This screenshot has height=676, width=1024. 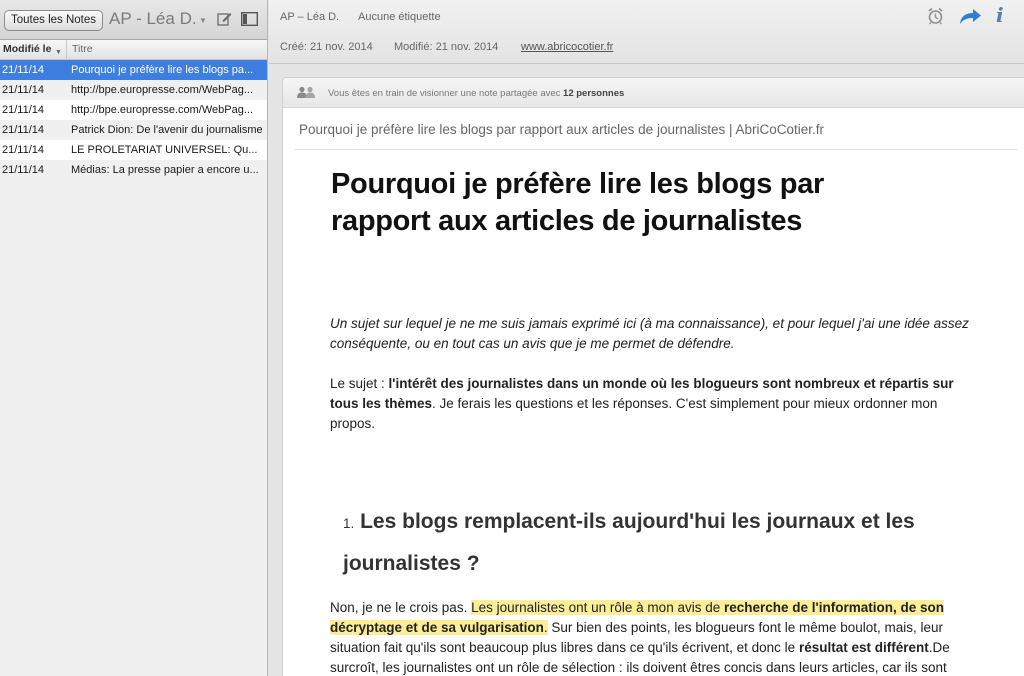 I want to click on tags-field: Aucune étiquette, so click(x=399, y=17).